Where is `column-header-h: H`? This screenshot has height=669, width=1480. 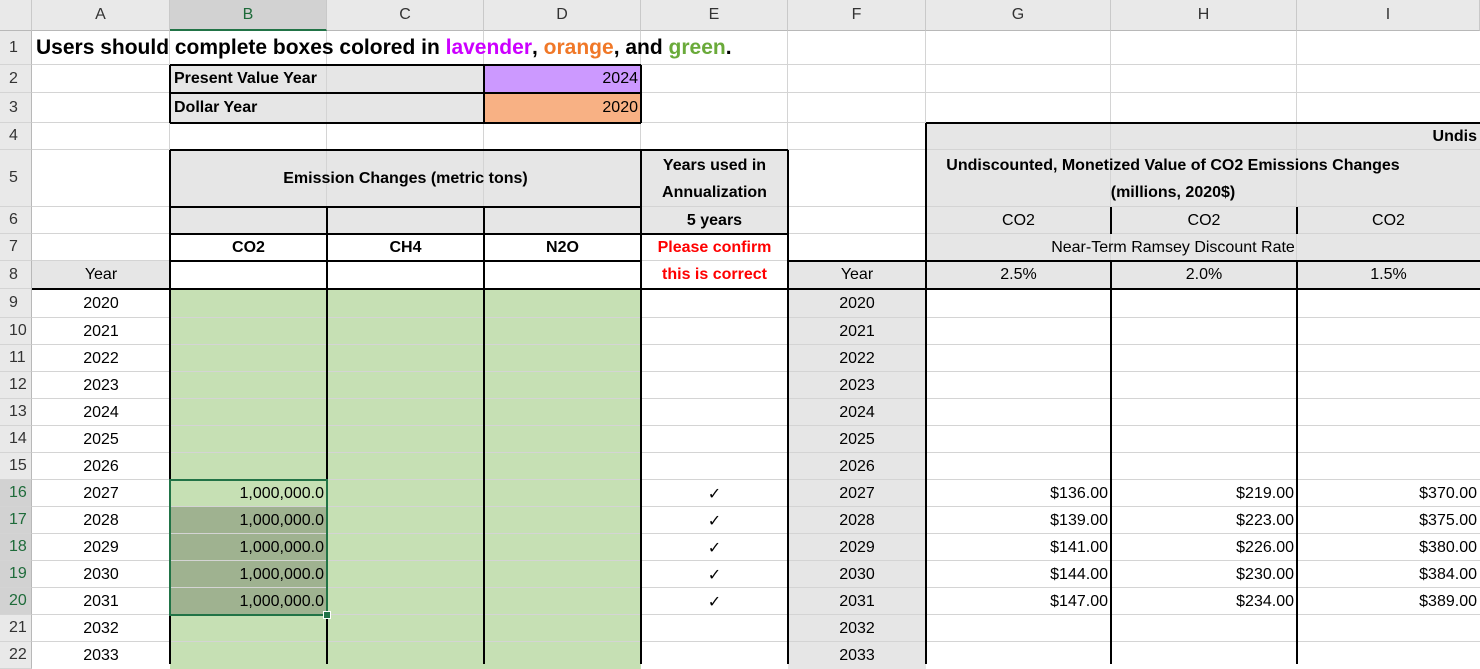
column-header-h: H is located at coordinates (1204, 15).